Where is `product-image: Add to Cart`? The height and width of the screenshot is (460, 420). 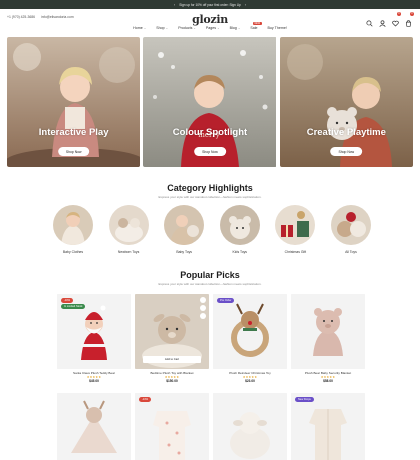 product-image: Add to Cart is located at coordinates (172, 331).